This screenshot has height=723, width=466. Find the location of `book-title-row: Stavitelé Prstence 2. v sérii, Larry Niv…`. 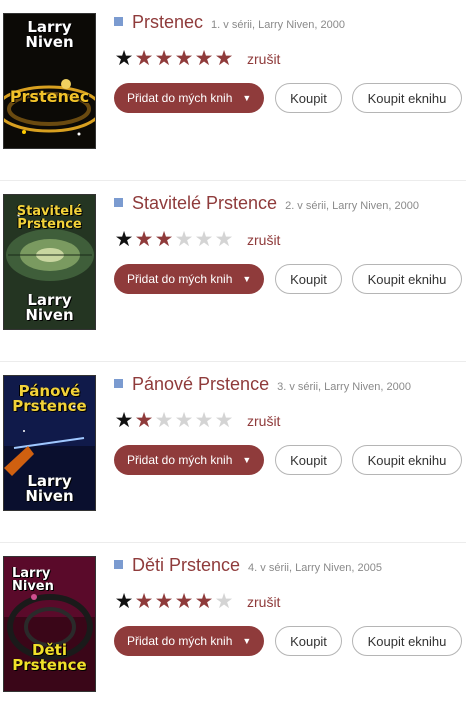

book-title-row: Stavitelé Prstence 2. v sérii, Larry Niv… is located at coordinates (290, 203).